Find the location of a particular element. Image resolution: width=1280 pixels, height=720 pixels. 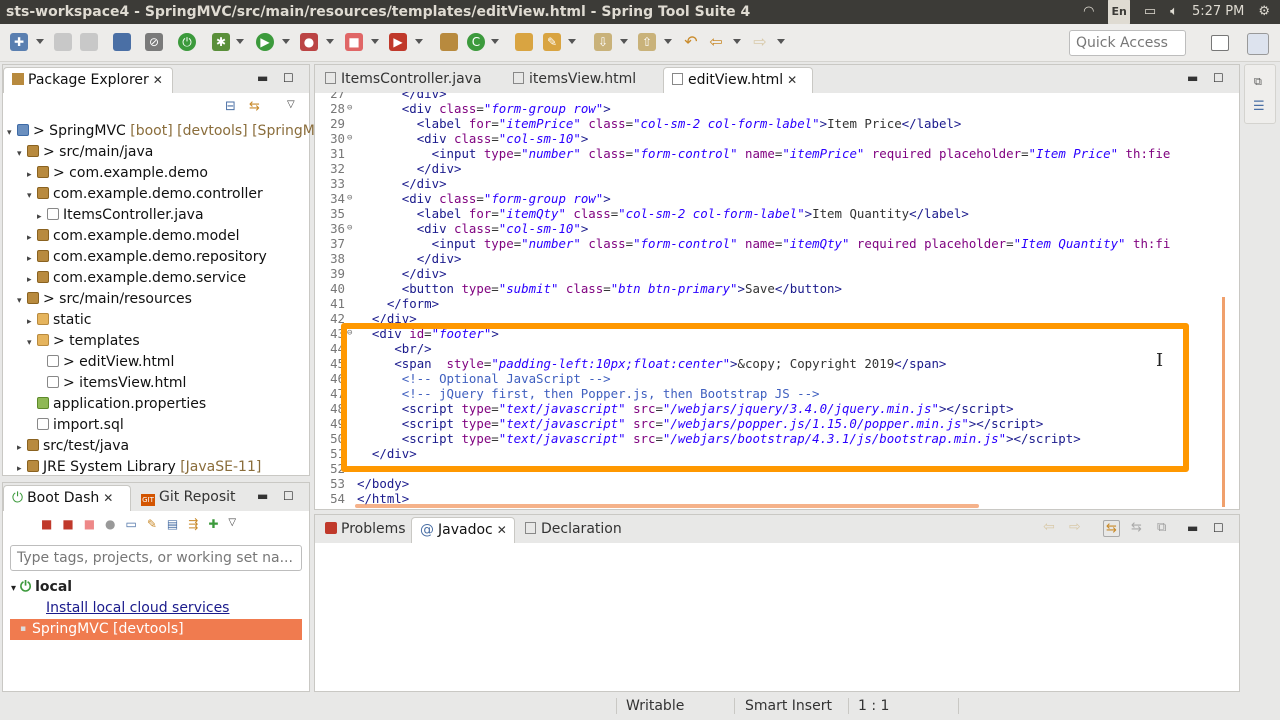

tree-item: ▸ static is located at coordinates (59, 320).